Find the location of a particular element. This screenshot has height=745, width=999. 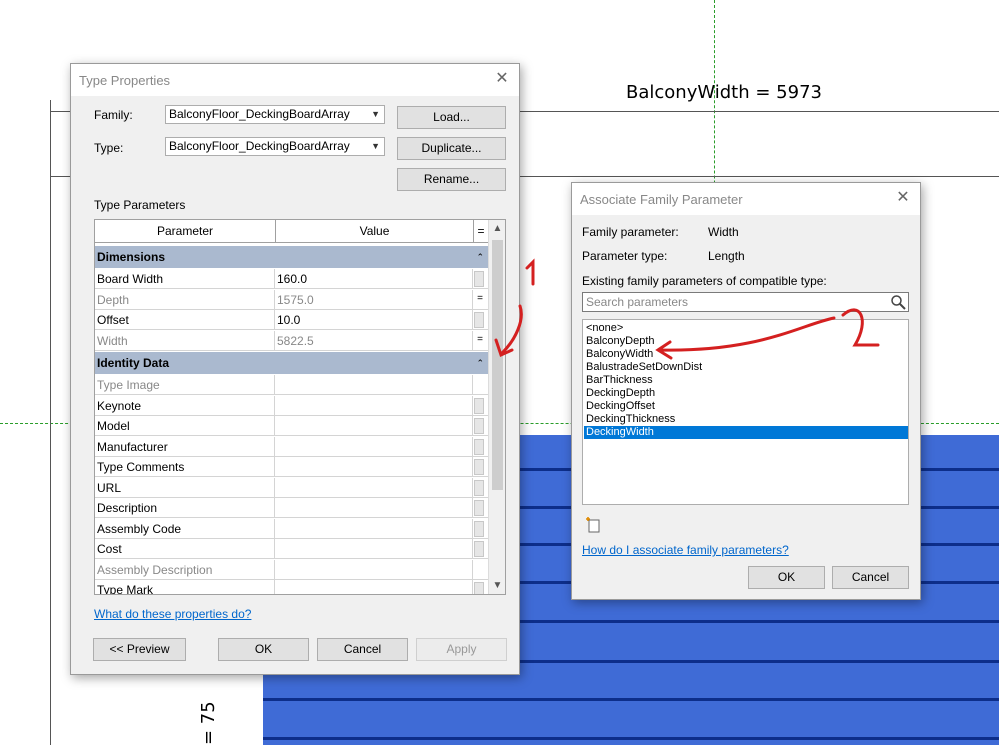

family-select: BalconyFloor_DeckingBoardArray ▼ is located at coordinates (275, 114).